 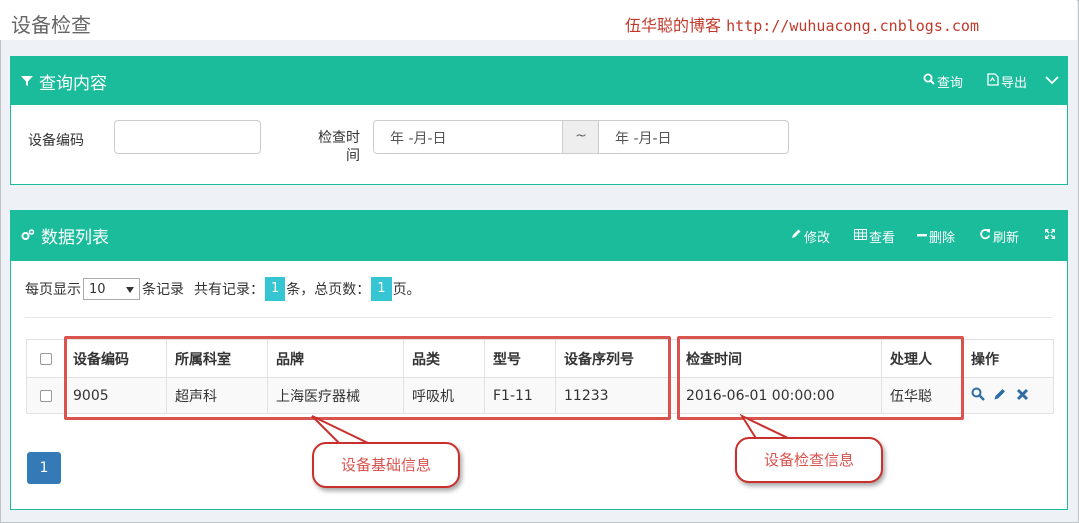 I want to click on data-panel-title: 数据列表, so click(x=65, y=235).